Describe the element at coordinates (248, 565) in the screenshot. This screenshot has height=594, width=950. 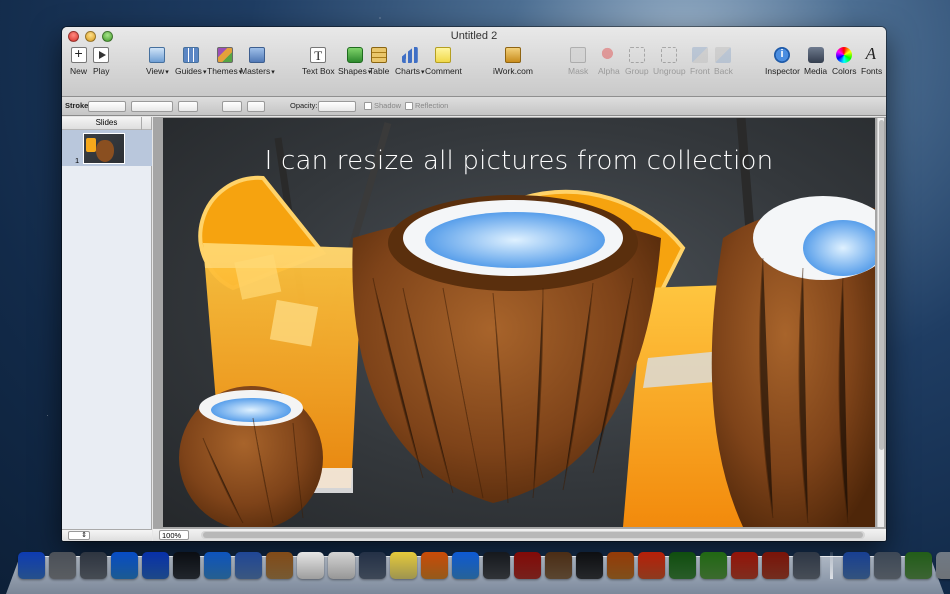
I see `mail-icon` at that location.